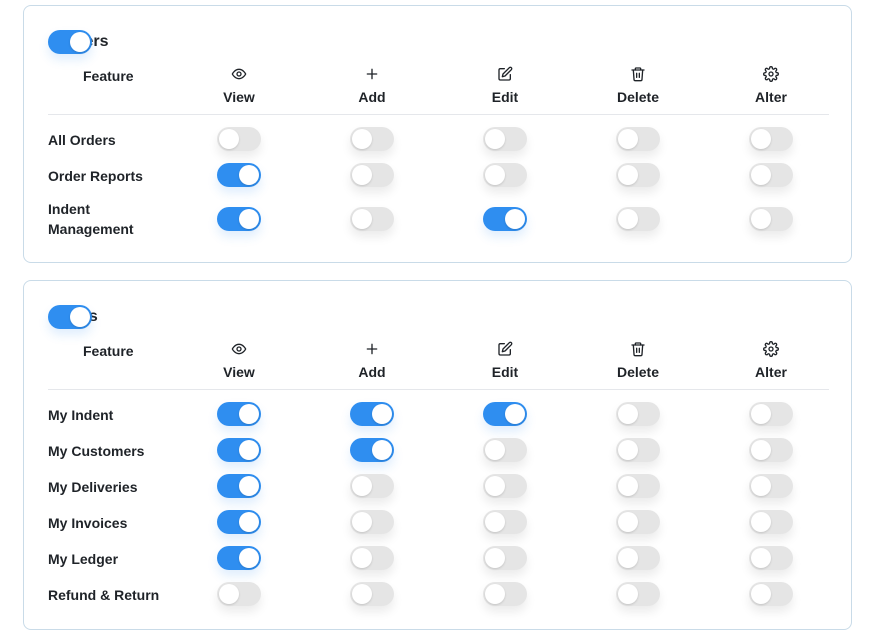 This screenshot has width=876, height=644. I want to click on column-header-add: Add, so click(372, 360).